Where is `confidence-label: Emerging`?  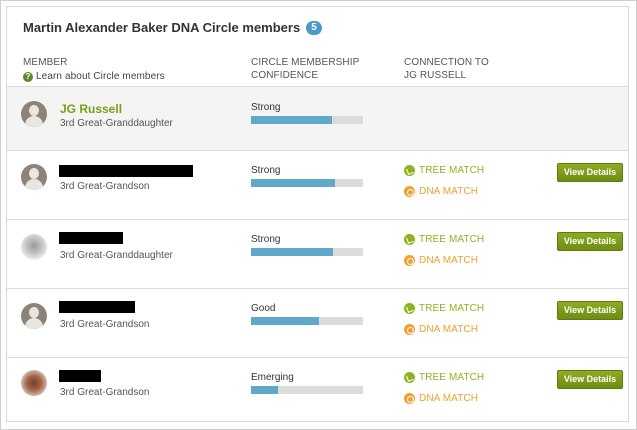
confidence-label: Emerging is located at coordinates (272, 377).